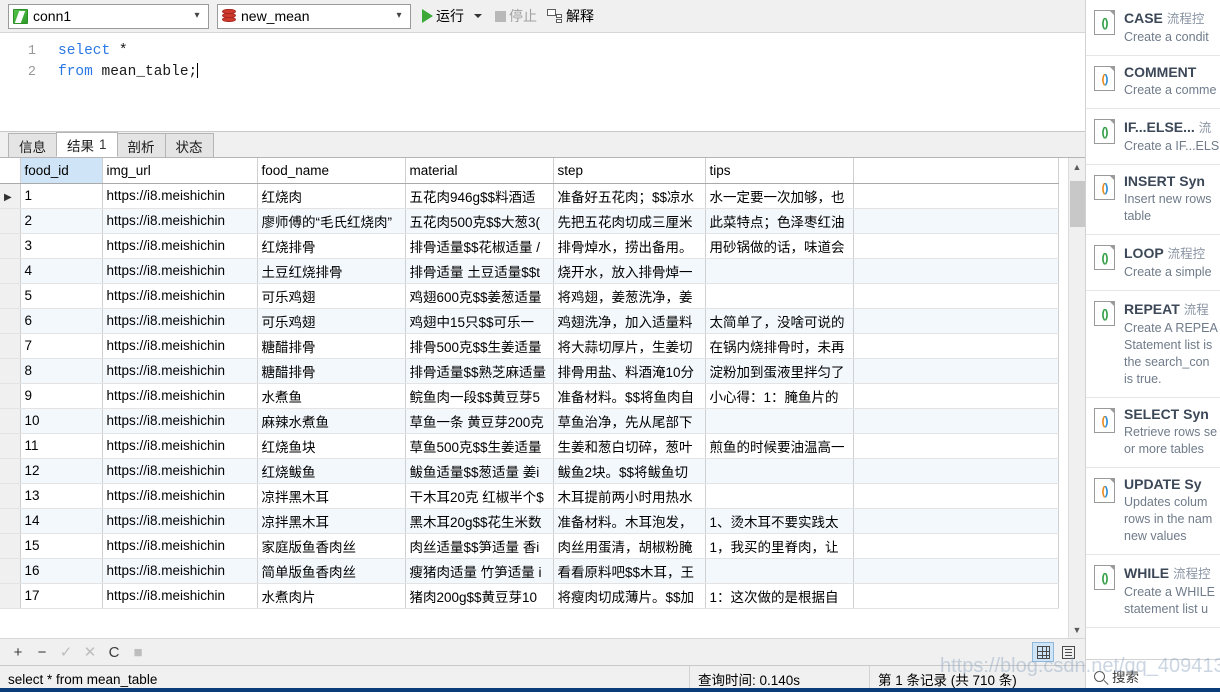 The height and width of the screenshot is (692, 1220). What do you see at coordinates (141, 145) in the screenshot?
I see `tab-profile: 剖析` at bounding box center [141, 145].